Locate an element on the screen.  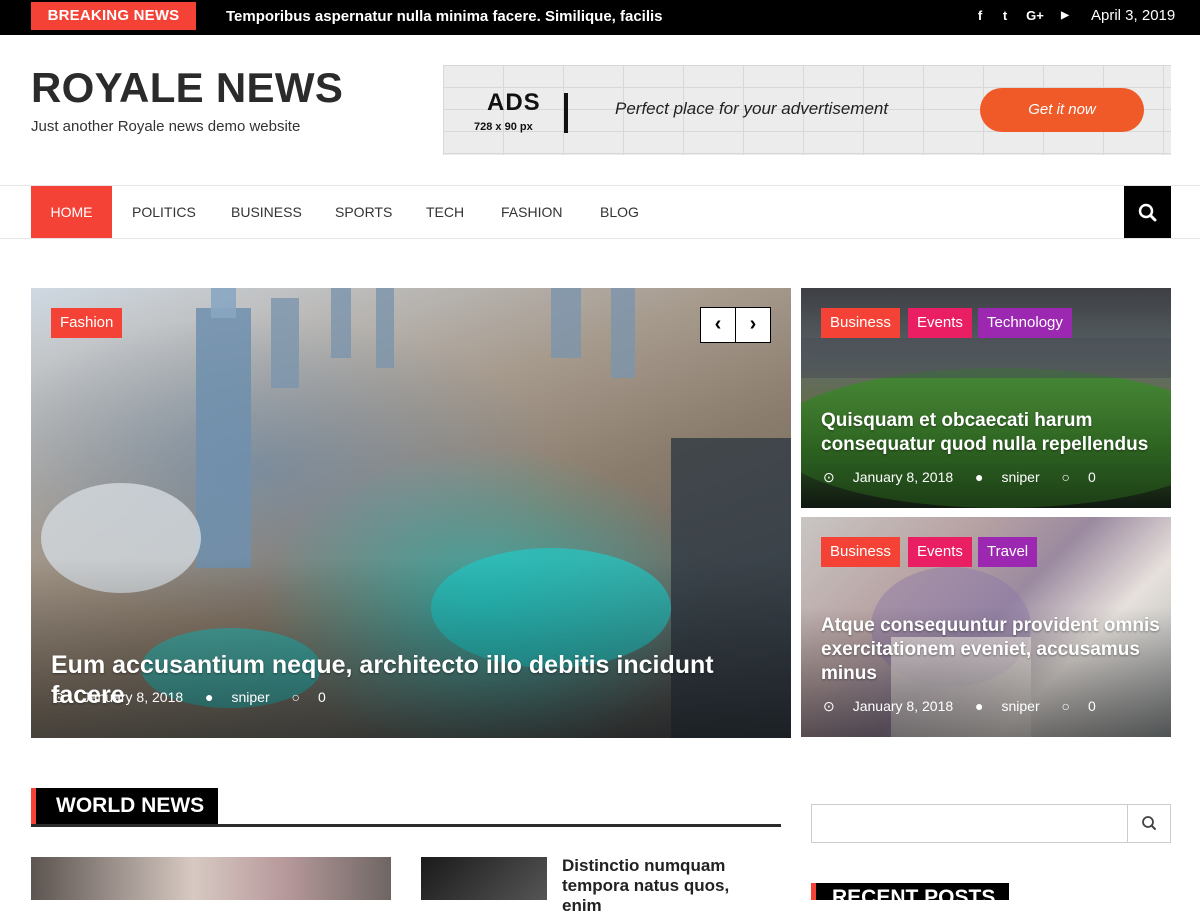
site-tagline: Just another Royale news demo website is located at coordinates (166, 126).